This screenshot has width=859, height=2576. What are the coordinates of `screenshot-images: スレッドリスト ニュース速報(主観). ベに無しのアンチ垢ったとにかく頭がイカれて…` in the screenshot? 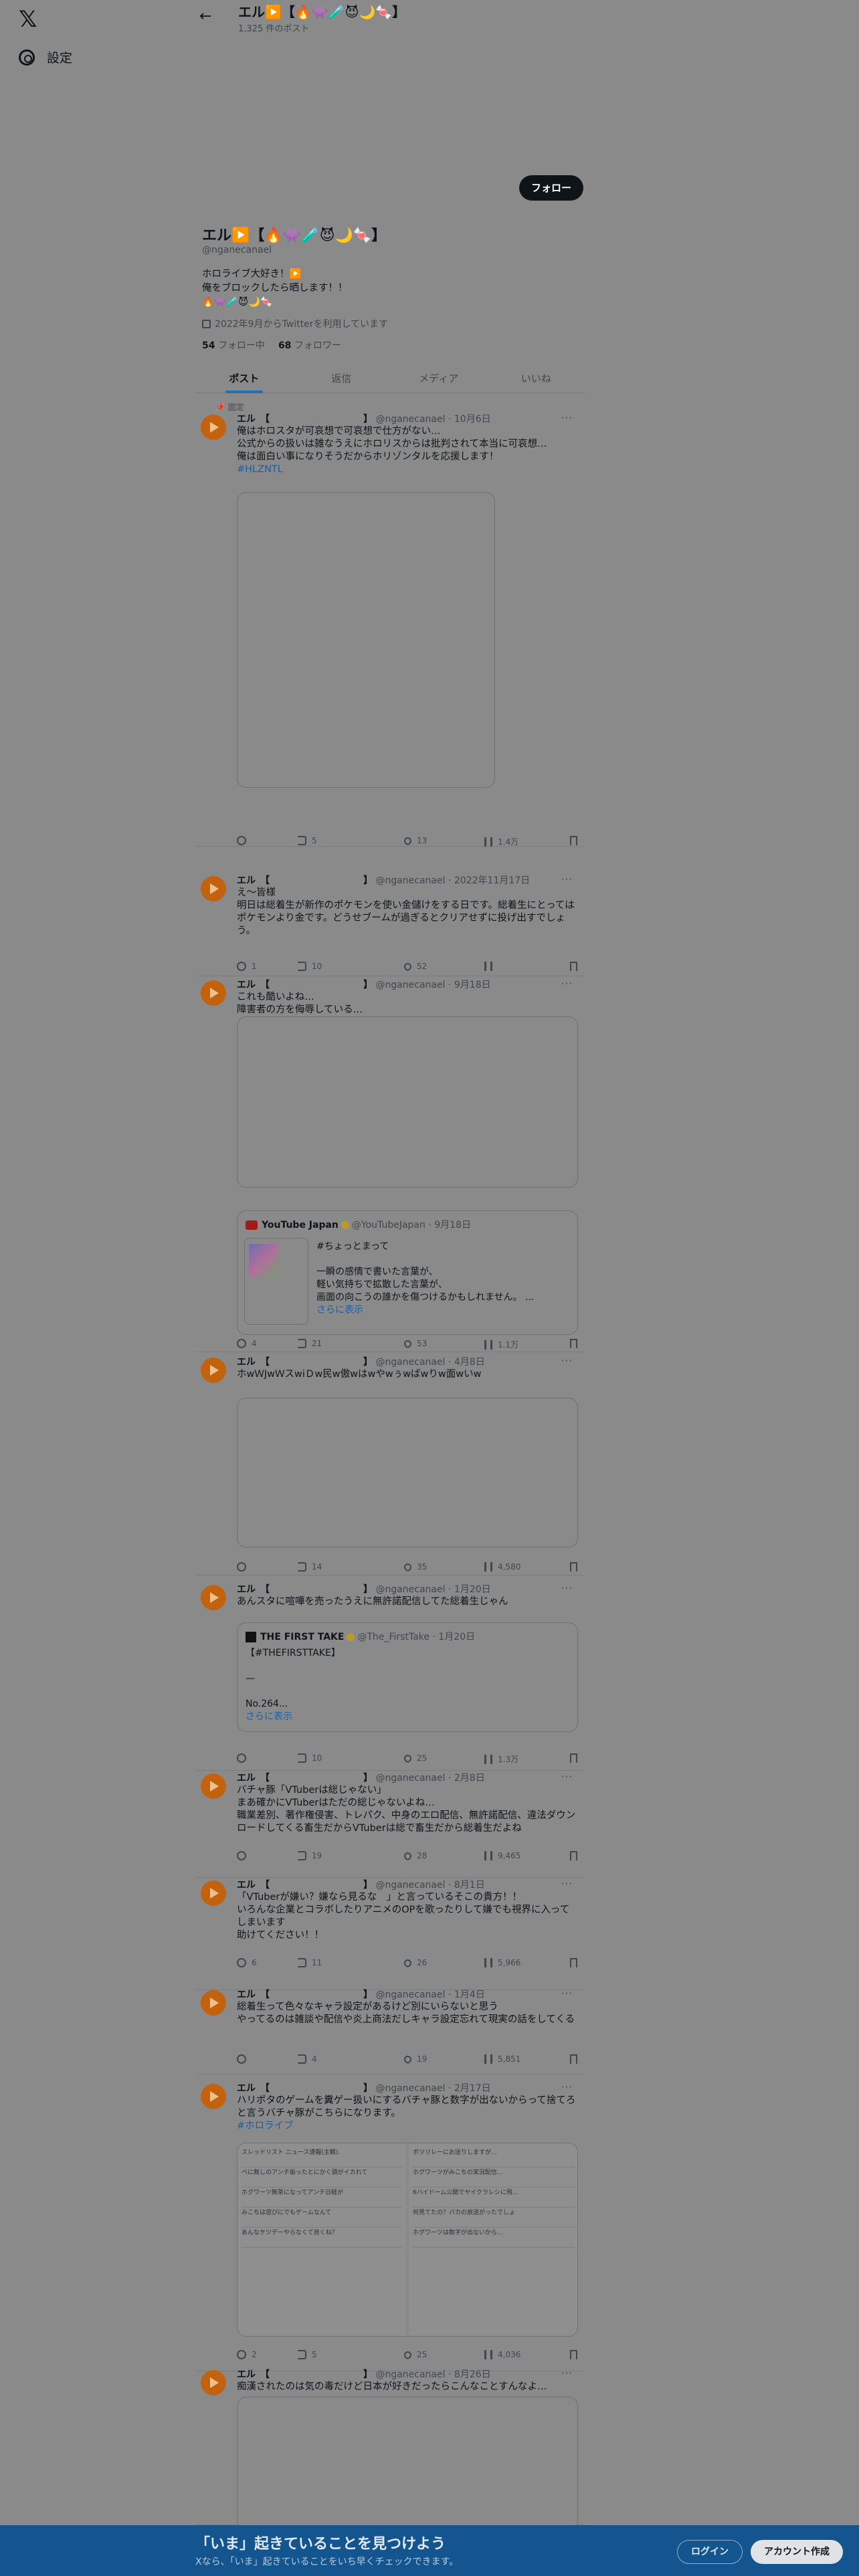 It's located at (407, 2240).